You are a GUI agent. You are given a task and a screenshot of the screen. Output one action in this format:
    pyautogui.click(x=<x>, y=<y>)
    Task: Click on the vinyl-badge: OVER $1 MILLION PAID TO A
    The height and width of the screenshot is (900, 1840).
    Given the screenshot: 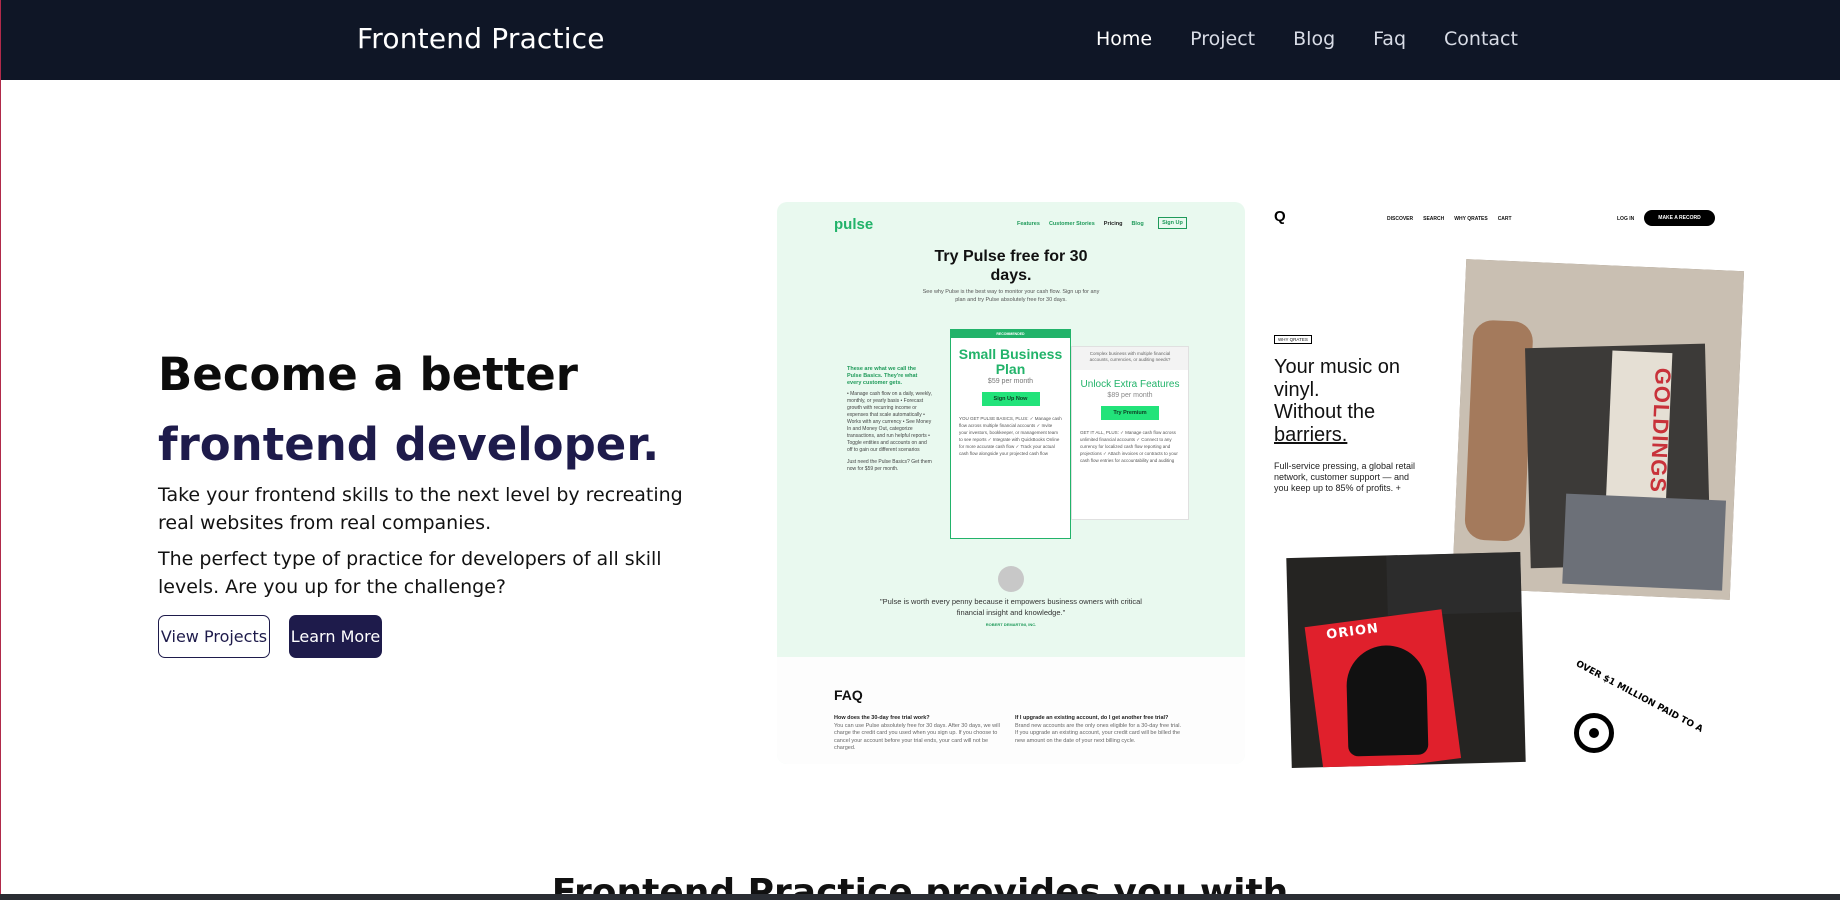 What is the action you would take?
    pyautogui.click(x=1633, y=718)
    